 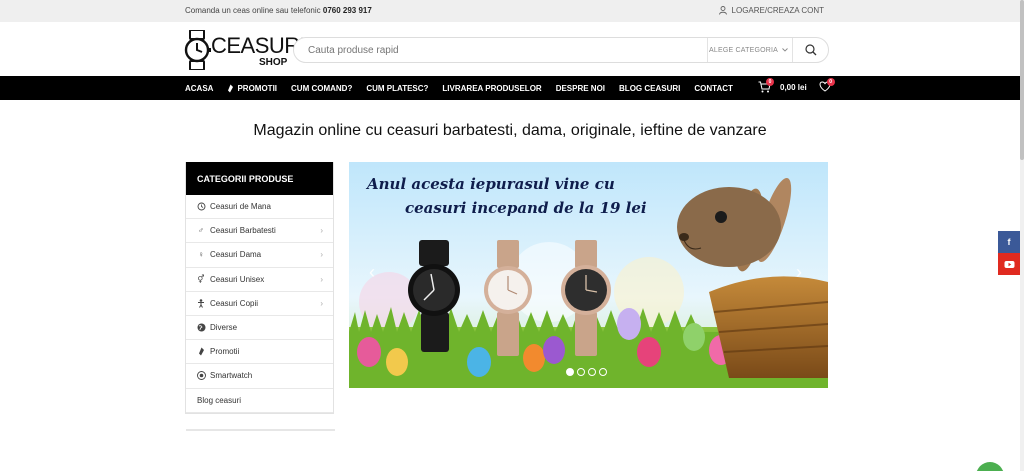 What do you see at coordinates (526, 208) in the screenshot?
I see `banner-headline-2: ceasuri incepand de la 19 lei` at bounding box center [526, 208].